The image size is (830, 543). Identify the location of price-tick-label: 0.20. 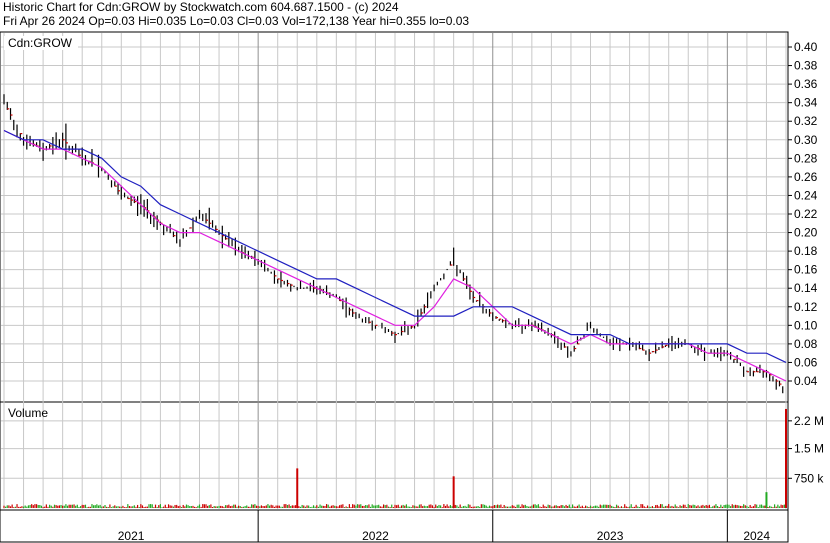
(806, 233).